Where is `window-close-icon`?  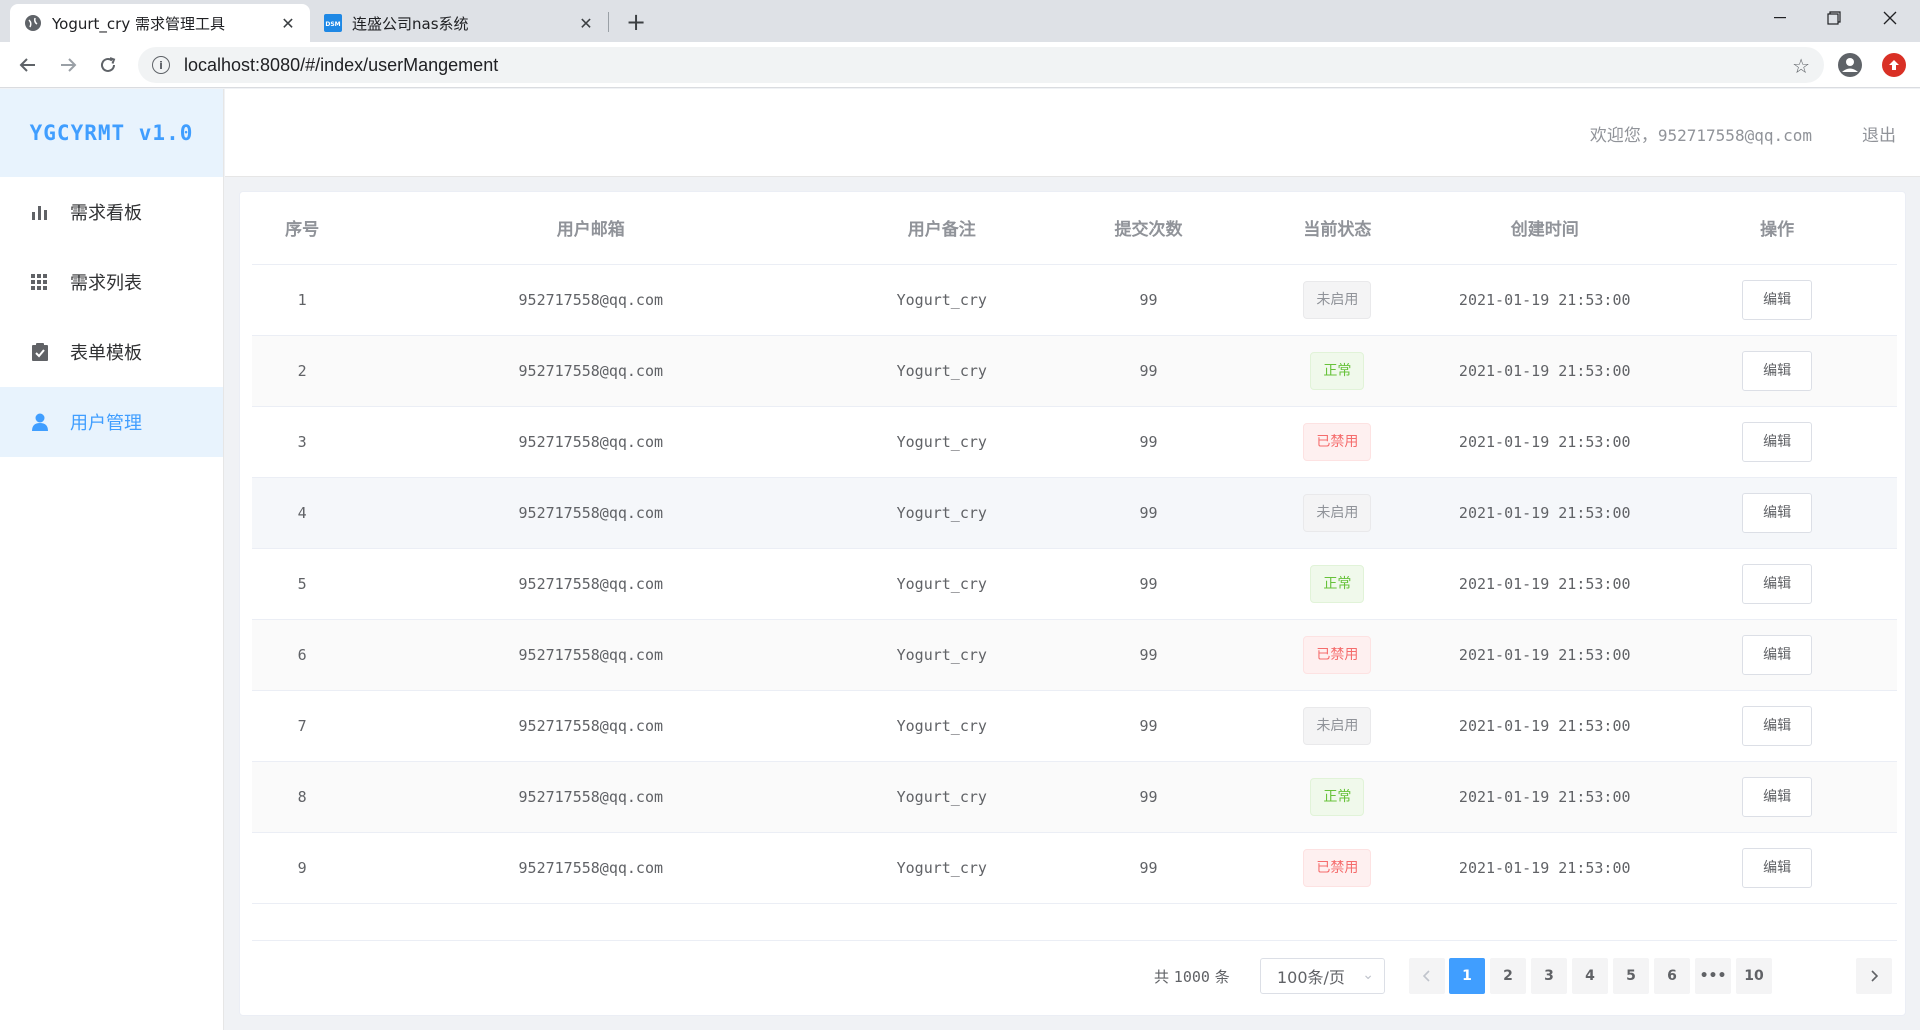 window-close-icon is located at coordinates (1890, 18).